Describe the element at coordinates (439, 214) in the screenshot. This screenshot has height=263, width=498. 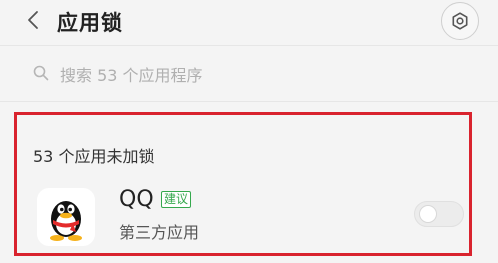
I see `app-lock-toggle` at that location.